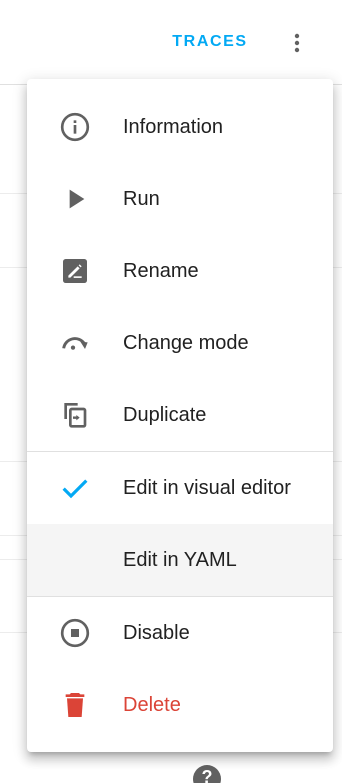 Image resolution: width=342 pixels, height=783 pixels. What do you see at coordinates (75, 199) in the screenshot?
I see `play-icon` at bounding box center [75, 199].